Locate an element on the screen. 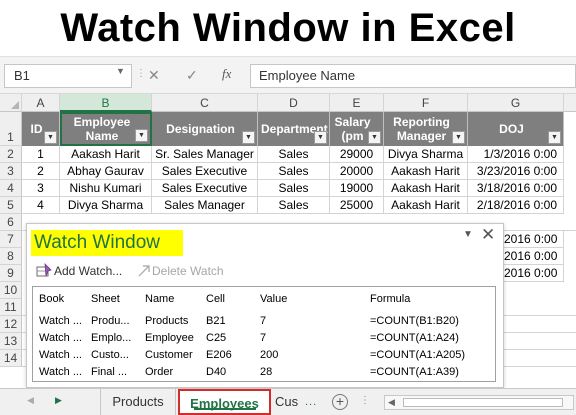  watch-col-header: Name is located at coordinates (159, 299).